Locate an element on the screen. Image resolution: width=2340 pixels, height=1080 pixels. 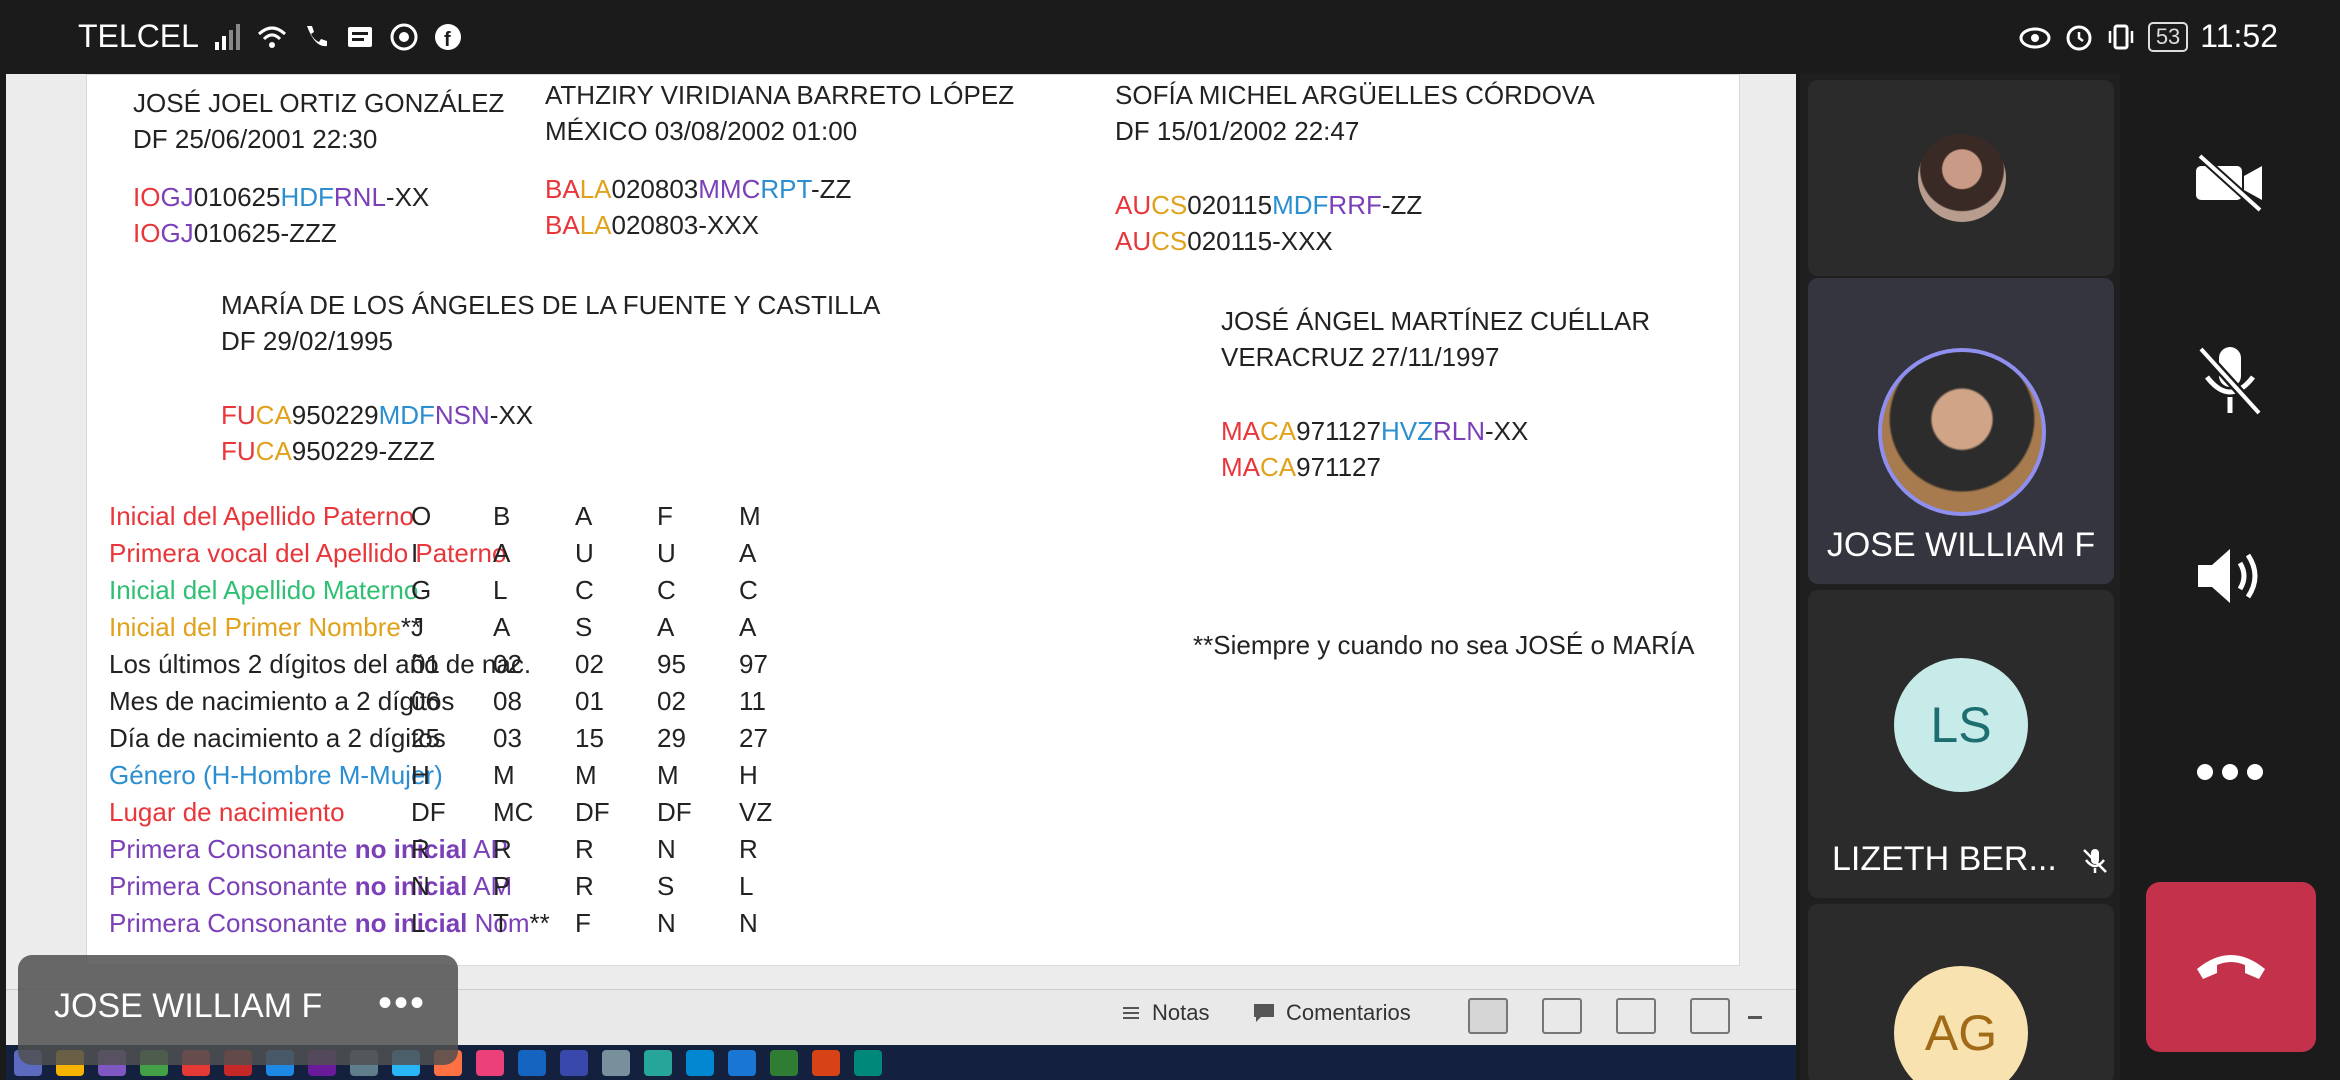
alarm-icon is located at coordinates (2079, 37).